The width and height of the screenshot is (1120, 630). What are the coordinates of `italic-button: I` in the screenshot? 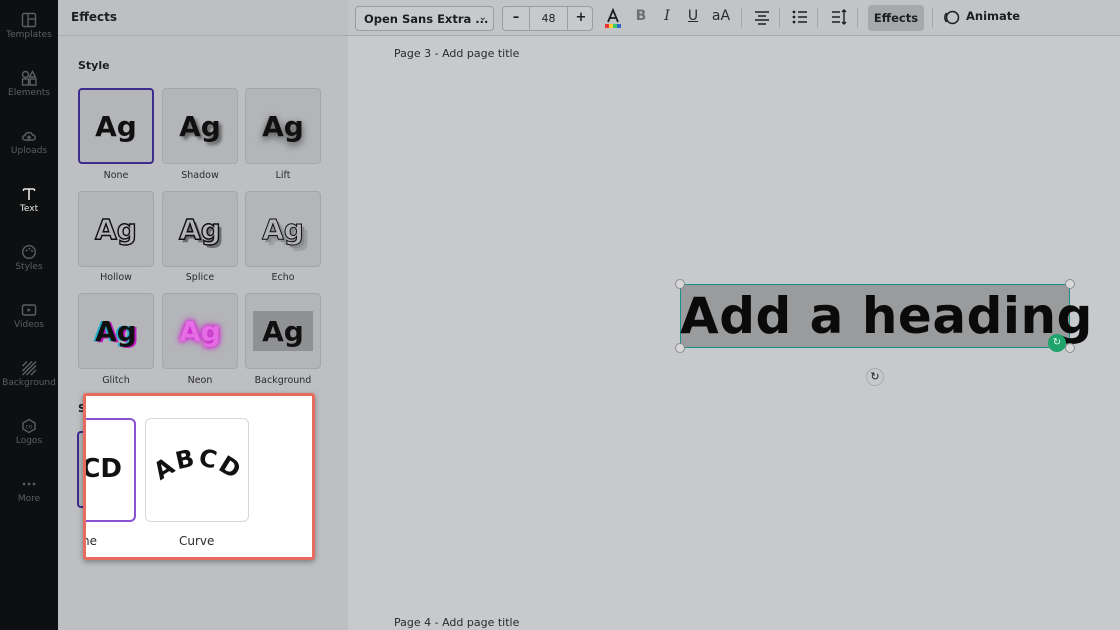 It's located at (667, 18).